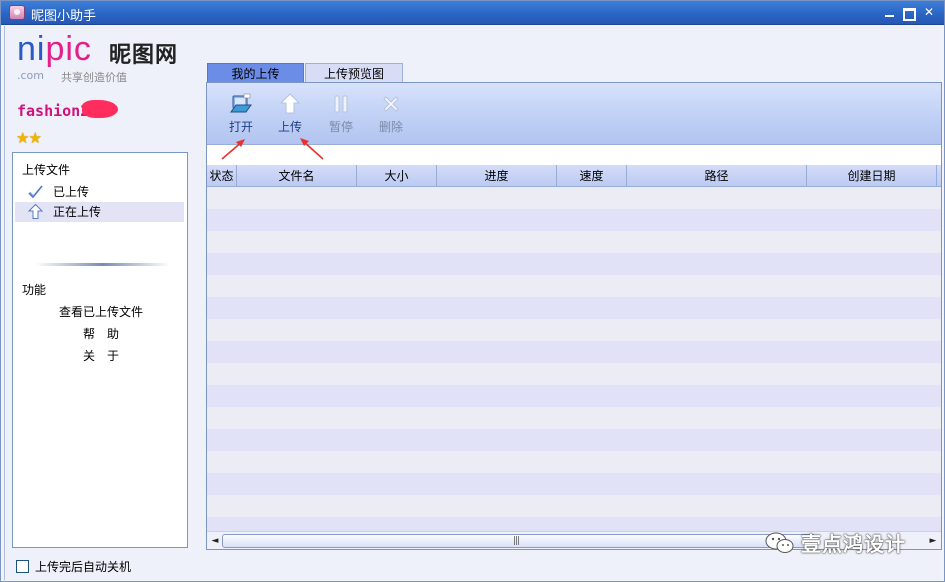 The image size is (945, 582). I want to click on auto-shutdown-label: 上传完后自动关机, so click(83, 567).